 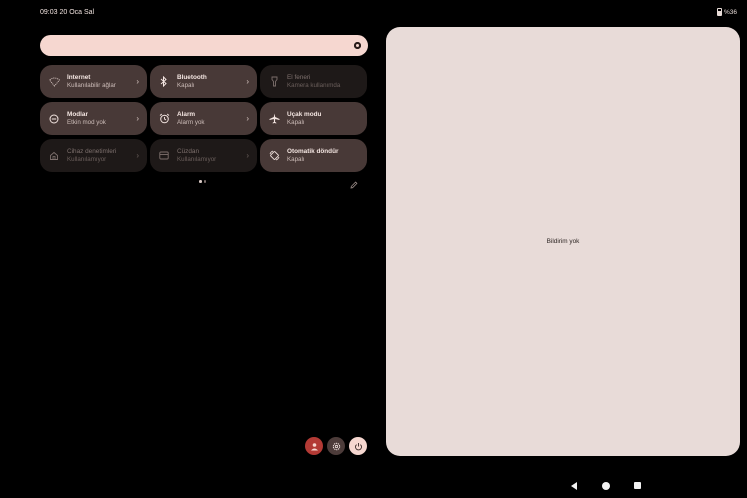 I want to click on recents-icon, so click(x=637, y=485).